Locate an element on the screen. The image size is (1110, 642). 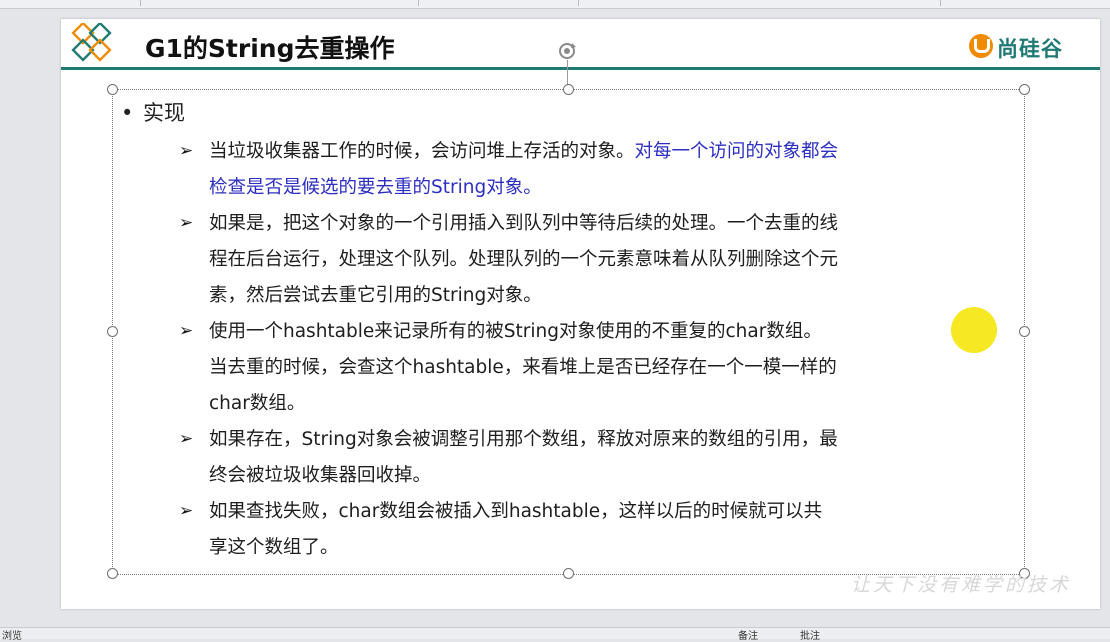
text-run: 对每一个访问的对象都会 is located at coordinates (736, 151).